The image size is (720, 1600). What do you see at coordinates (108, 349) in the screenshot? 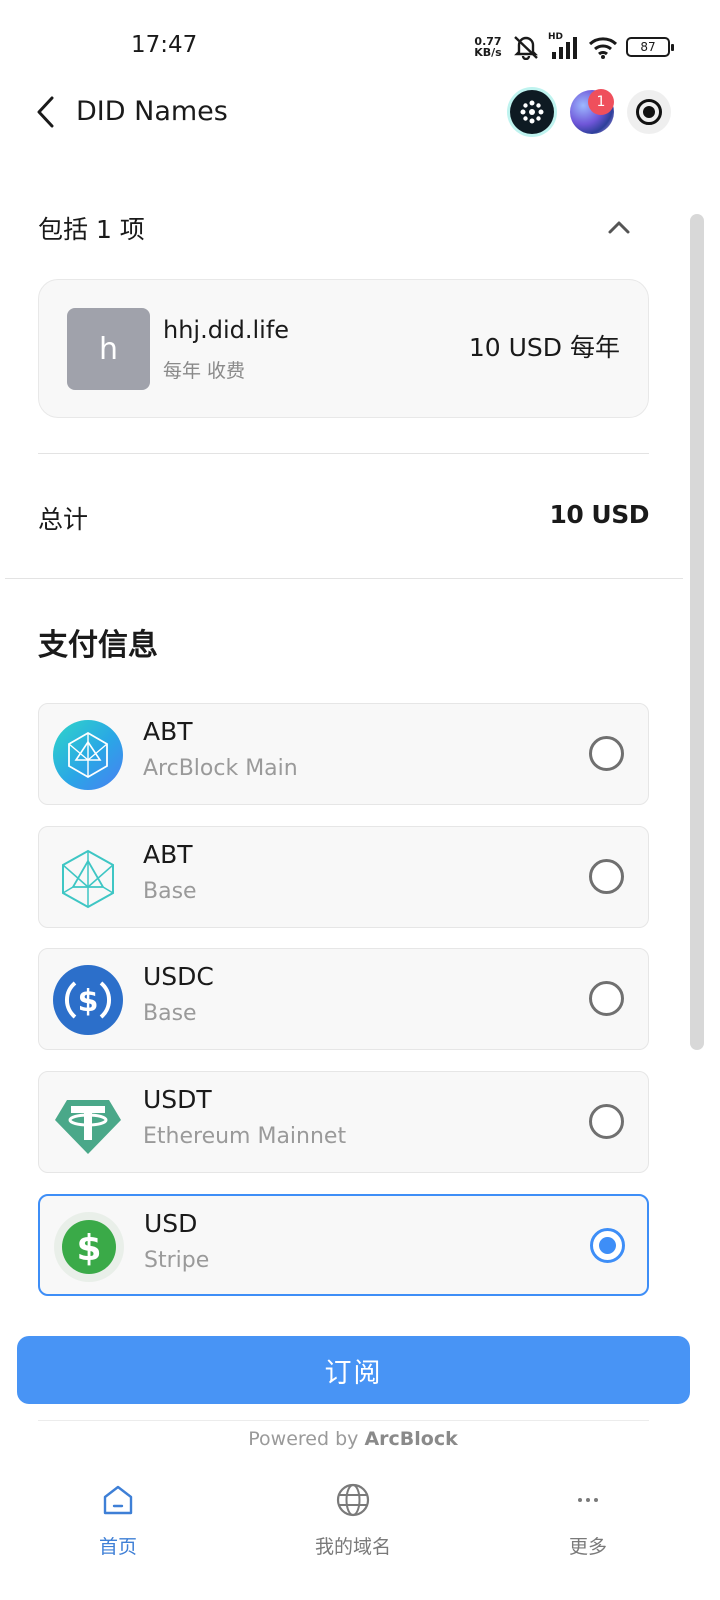
I see `item-avatar: h` at bounding box center [108, 349].